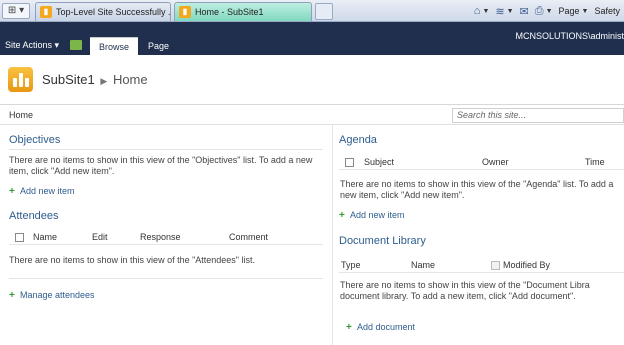  I want to click on quick-tabs-icon: ⊞ ▾, so click(16, 11).